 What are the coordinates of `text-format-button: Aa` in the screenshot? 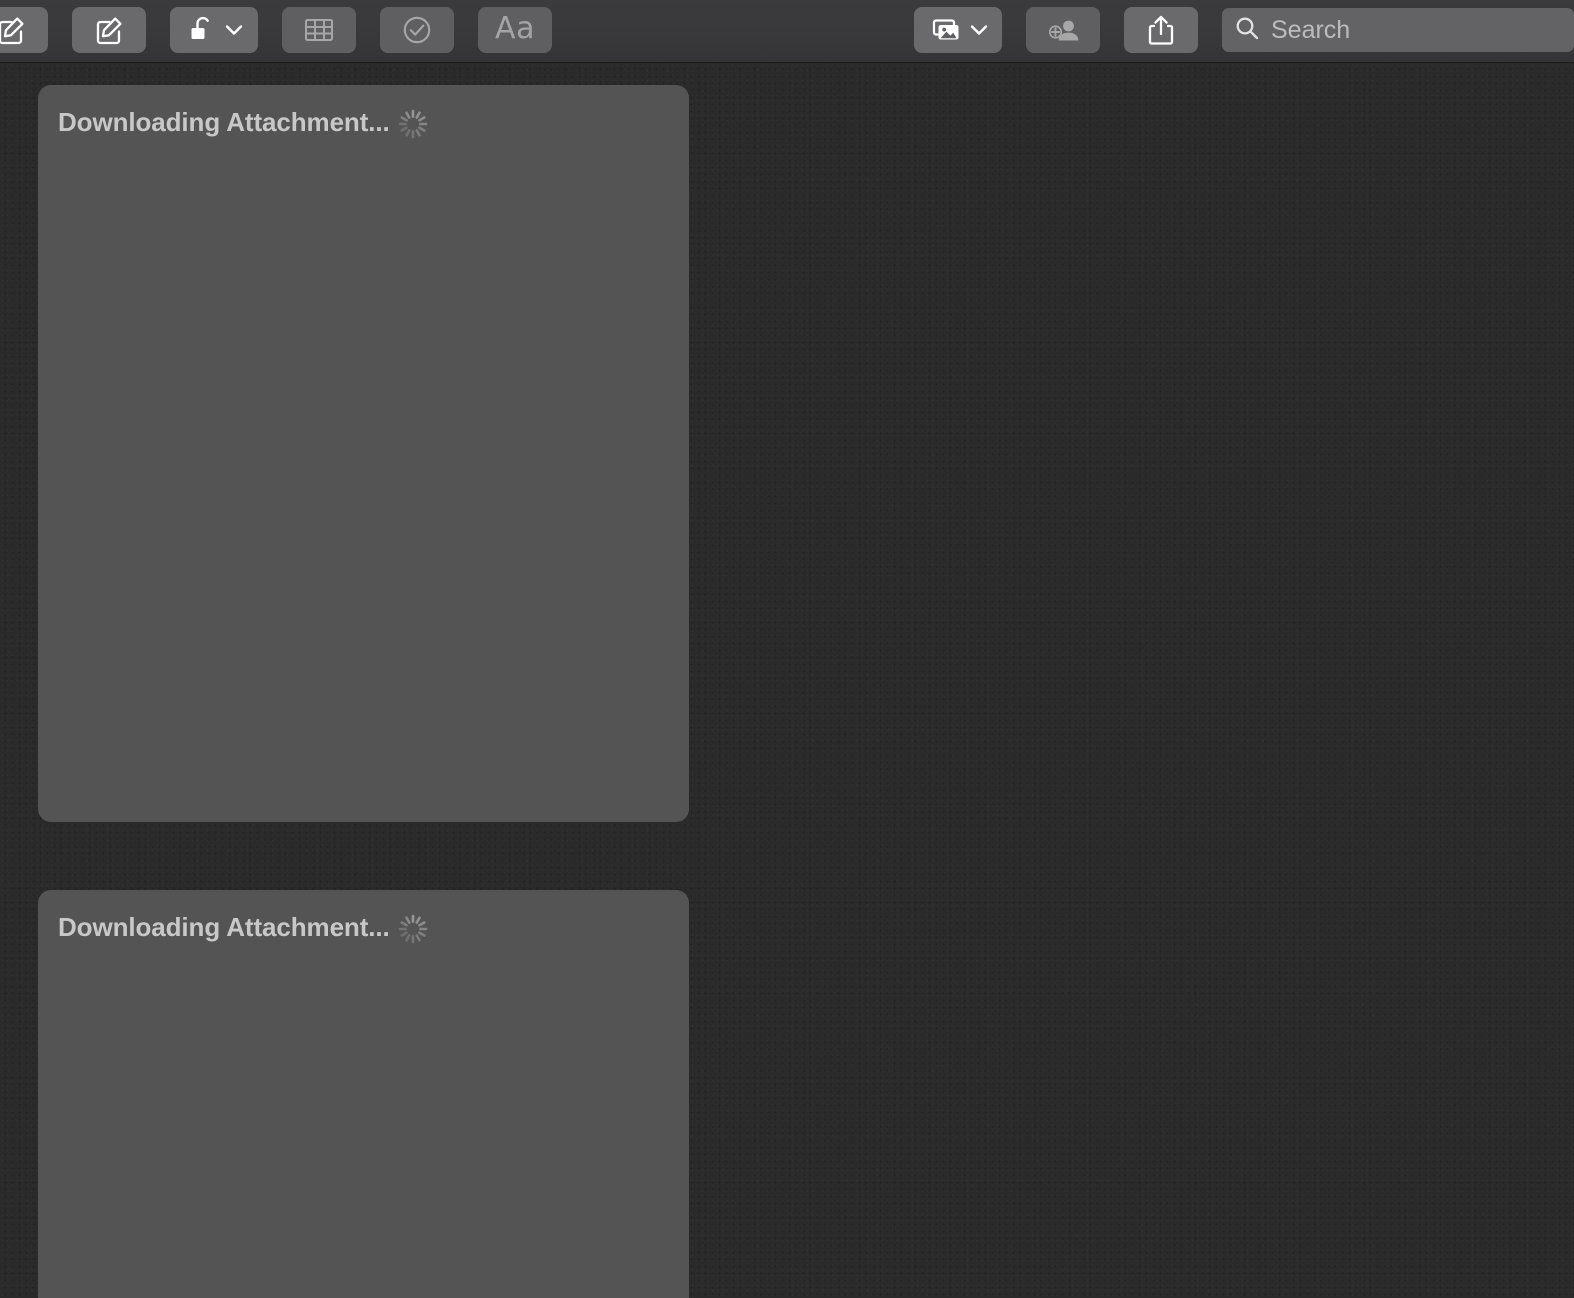 It's located at (515, 30).